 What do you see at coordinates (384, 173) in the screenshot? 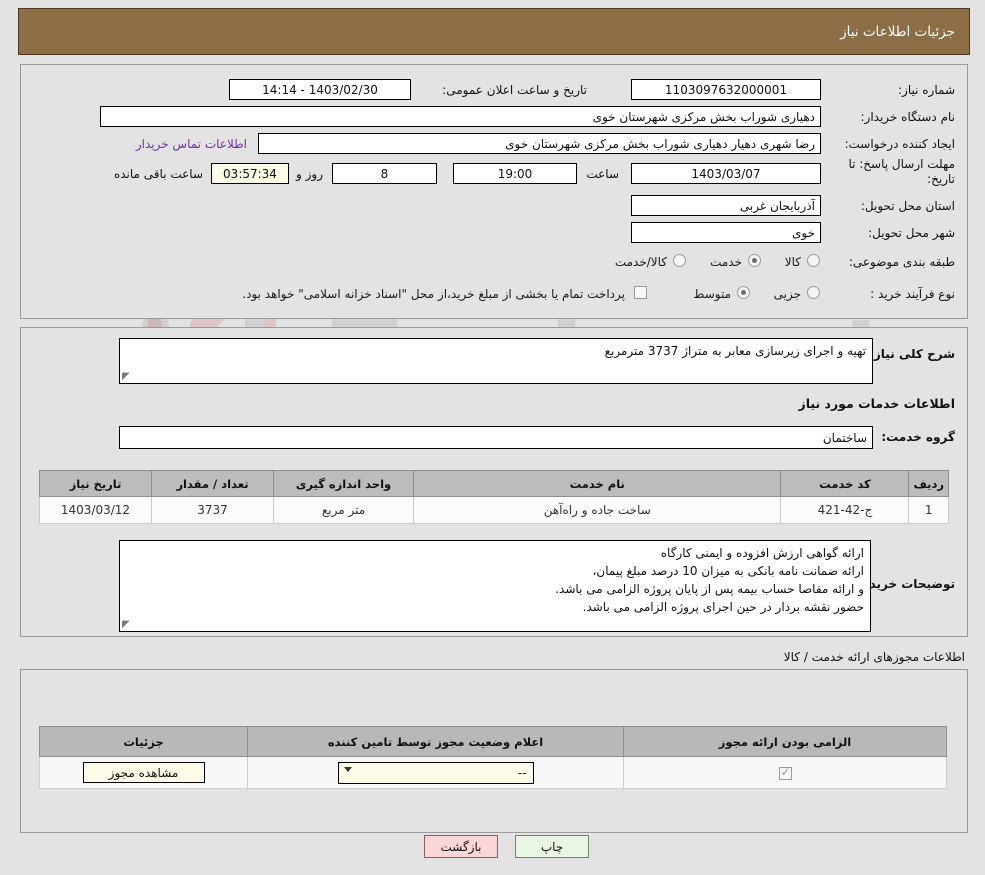
I see `remaining-days: 8` at bounding box center [384, 173].